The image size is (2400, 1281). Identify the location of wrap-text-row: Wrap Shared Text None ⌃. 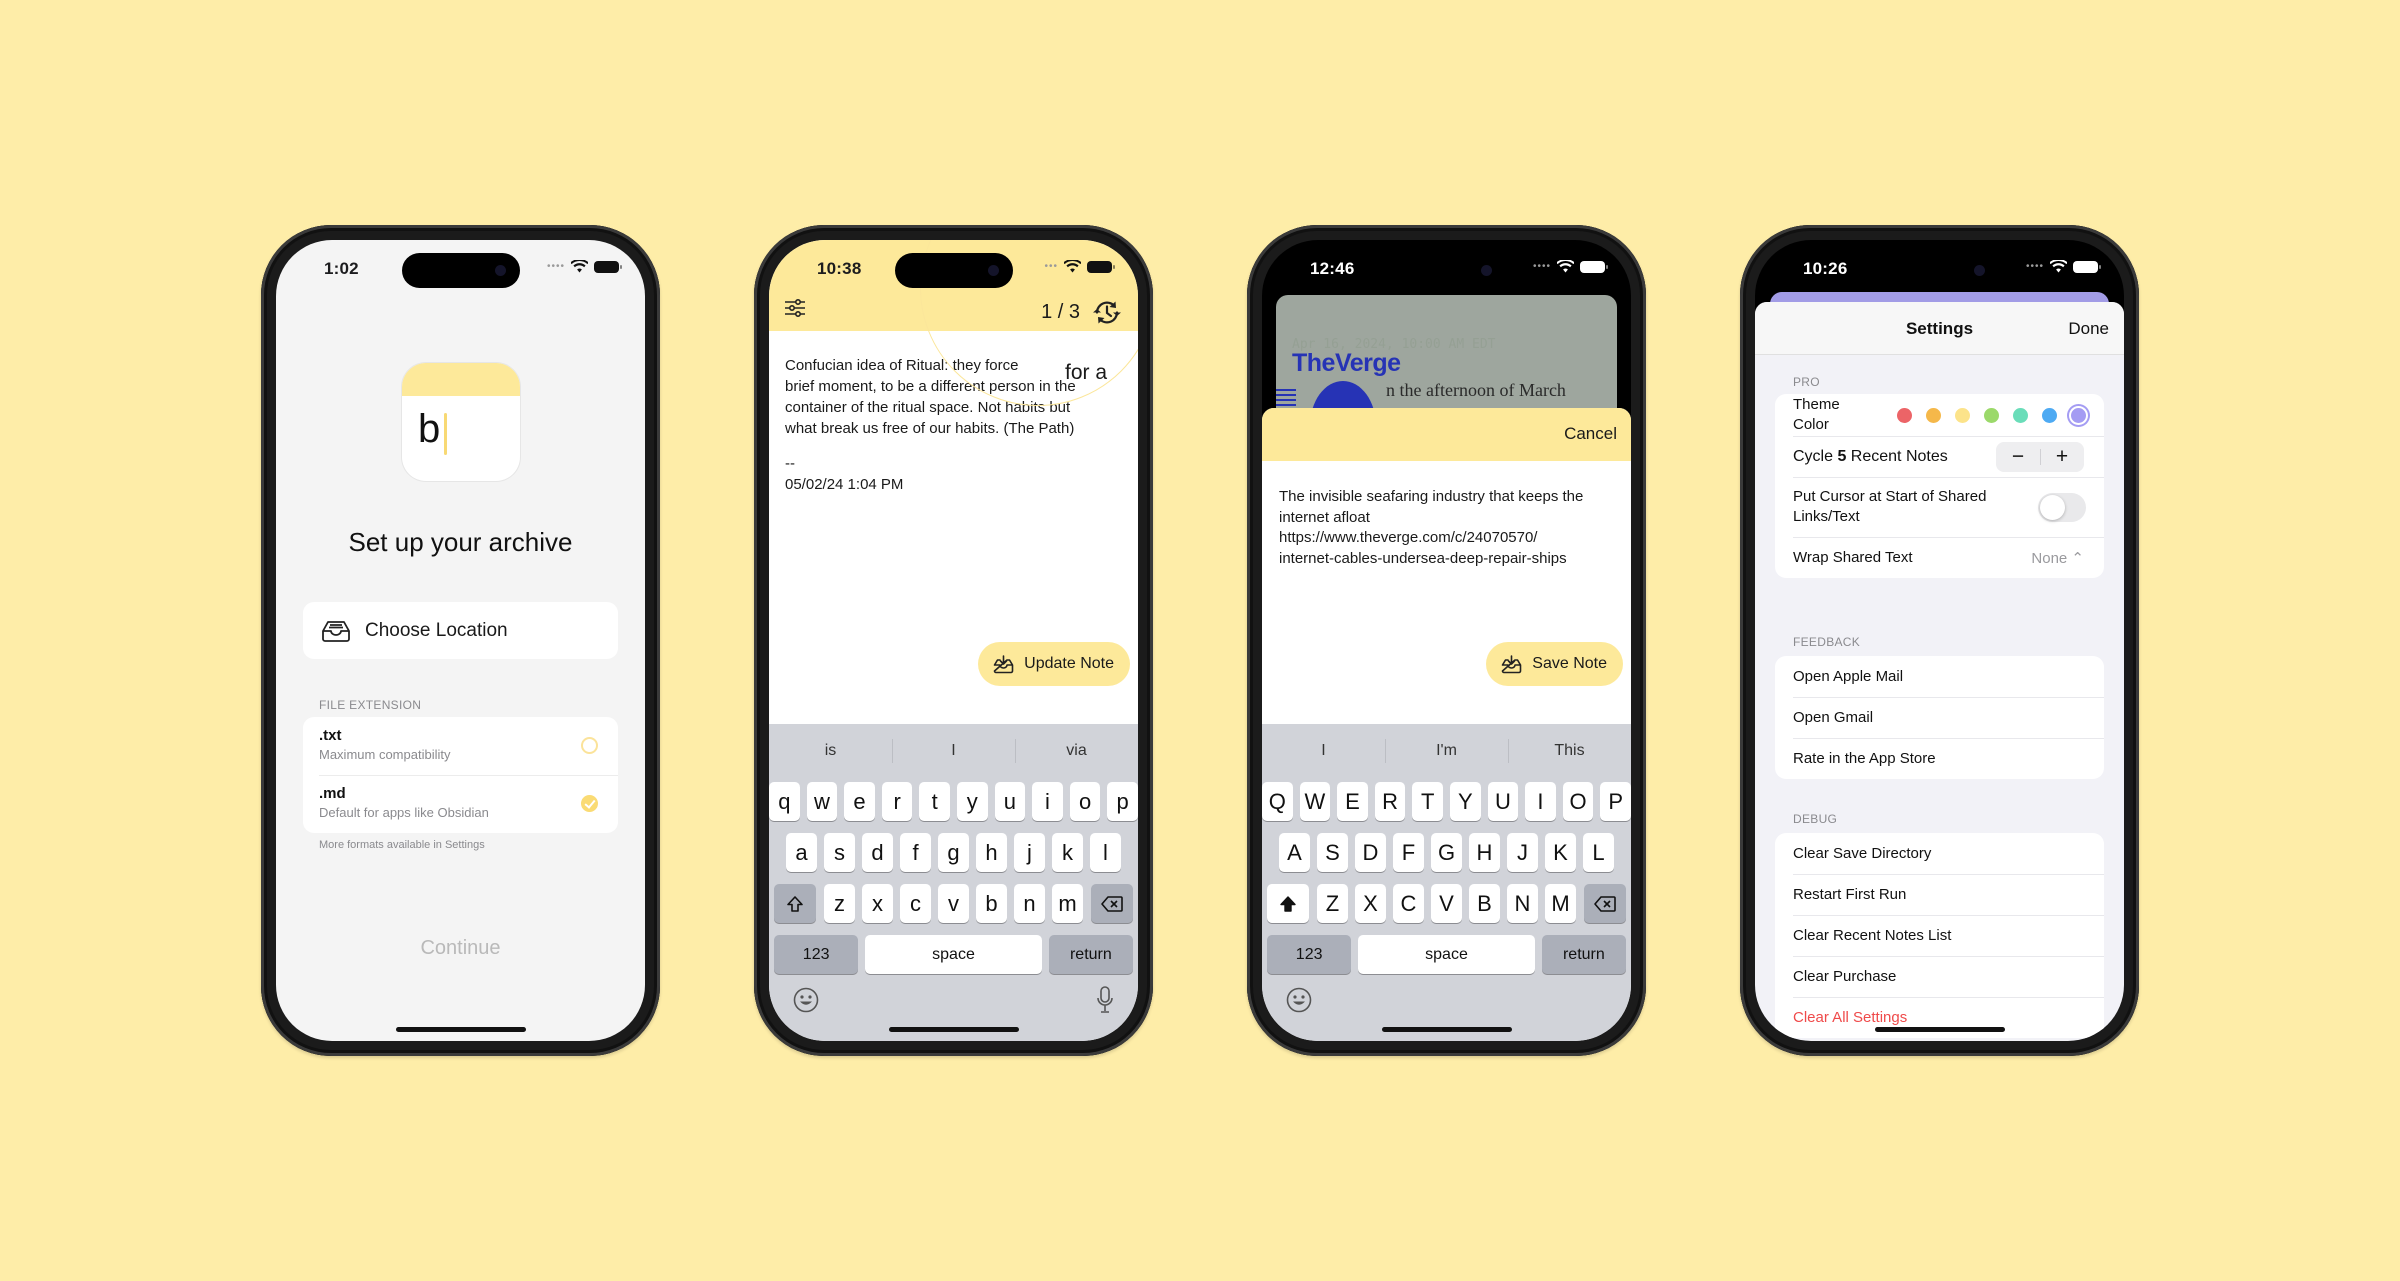
(1939, 557).